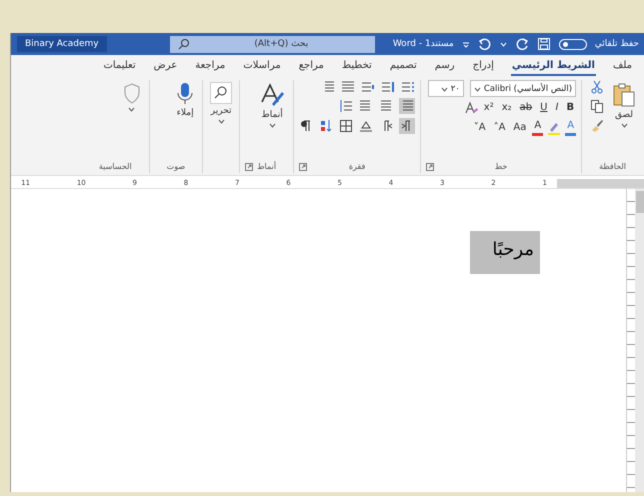  Describe the element at coordinates (572, 44) in the screenshot. I see `autosave-toggle` at that location.